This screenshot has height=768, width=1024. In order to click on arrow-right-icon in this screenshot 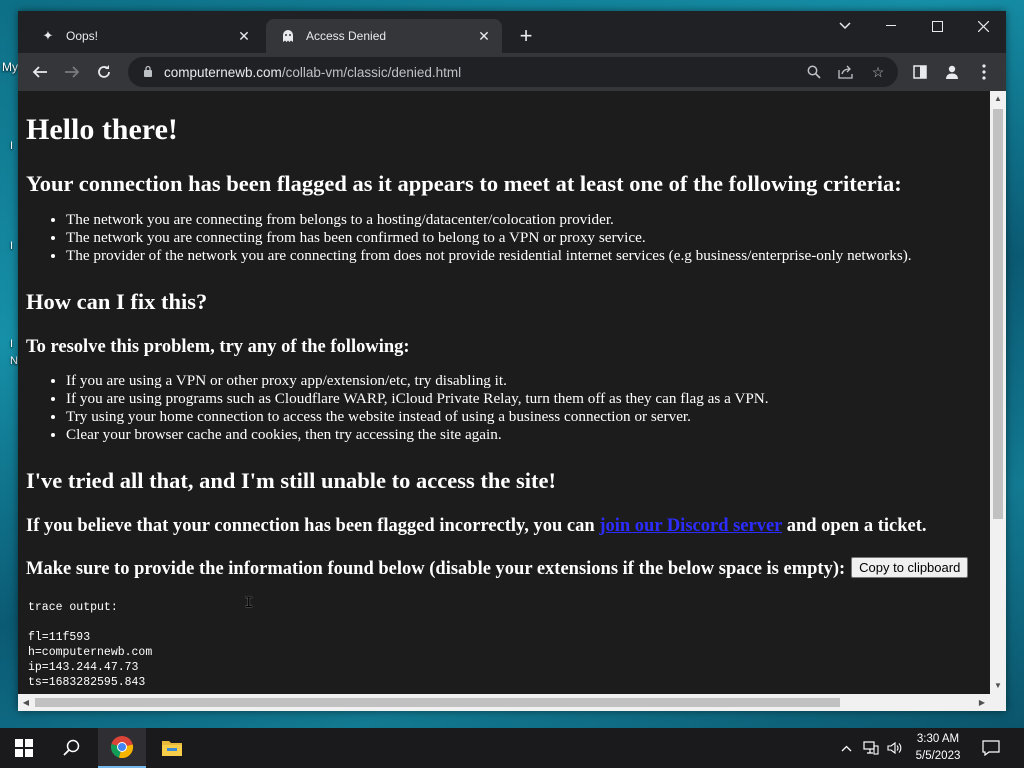, I will do `click(72, 72)`.